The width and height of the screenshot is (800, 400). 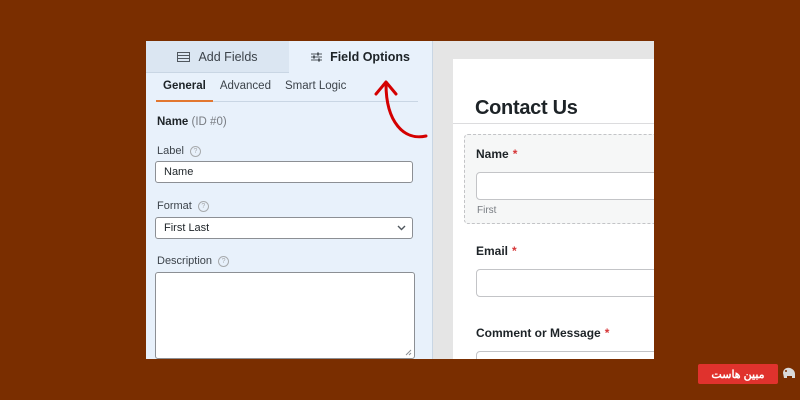 I want to click on name-field-label: Name *, so click(x=496, y=154).